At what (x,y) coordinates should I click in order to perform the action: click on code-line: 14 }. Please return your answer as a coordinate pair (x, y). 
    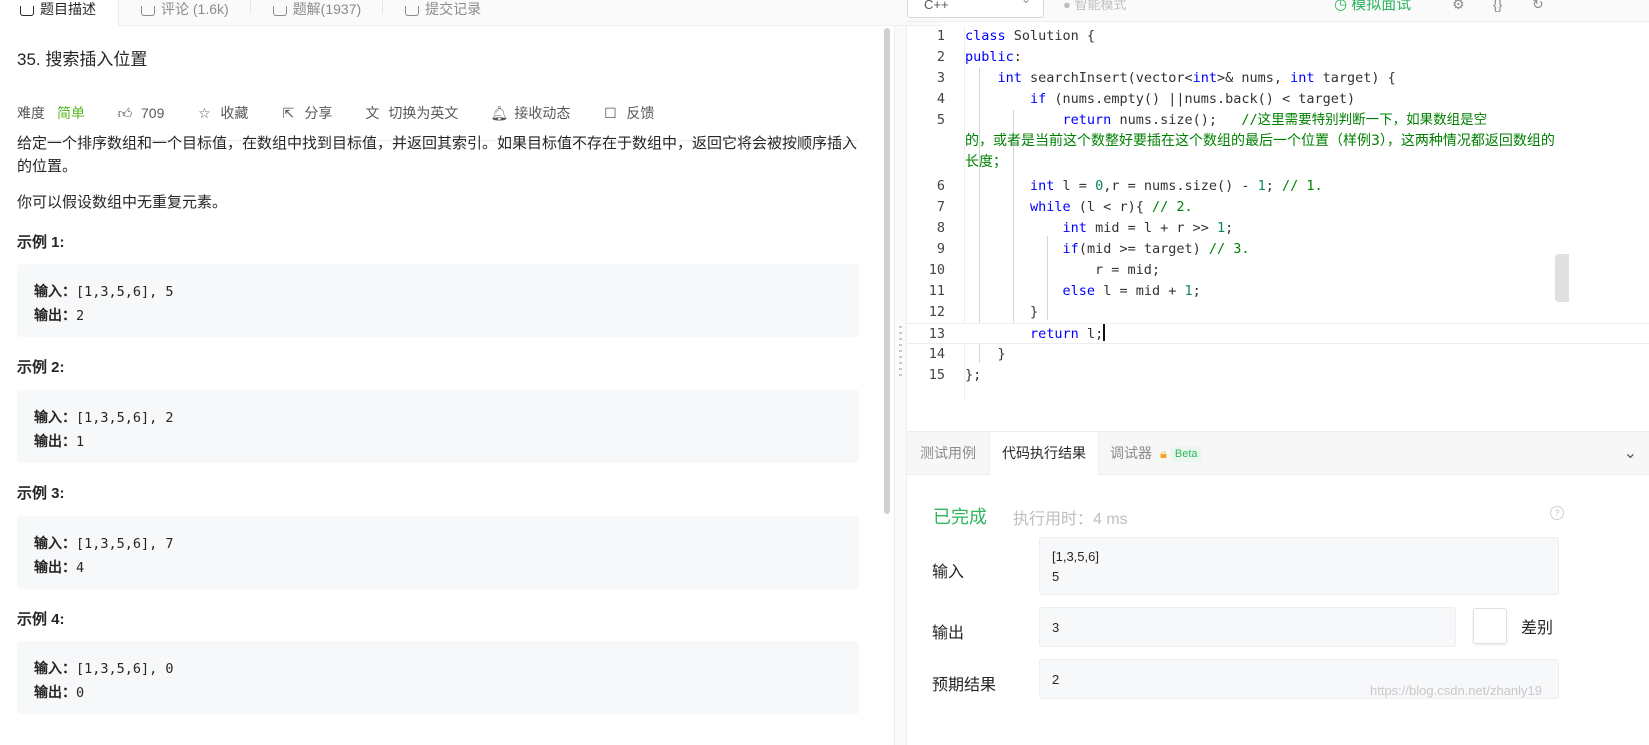
    Looking at the image, I should click on (967, 354).